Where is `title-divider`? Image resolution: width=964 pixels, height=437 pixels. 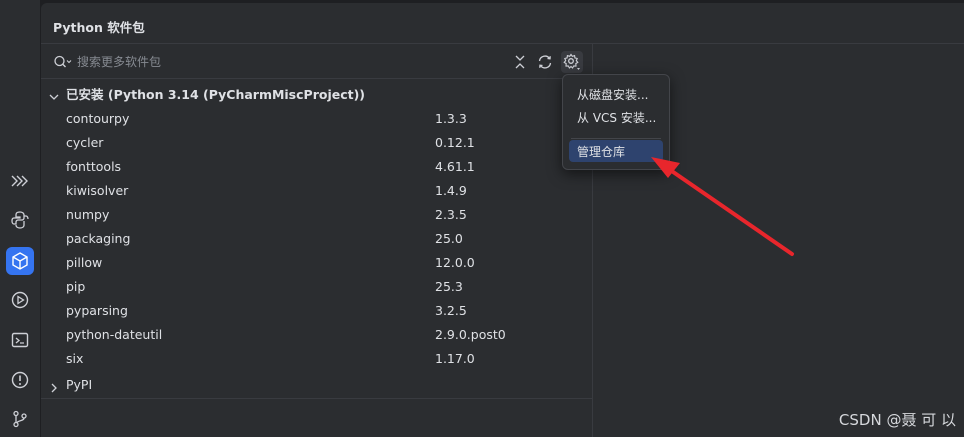
title-divider is located at coordinates (502, 43).